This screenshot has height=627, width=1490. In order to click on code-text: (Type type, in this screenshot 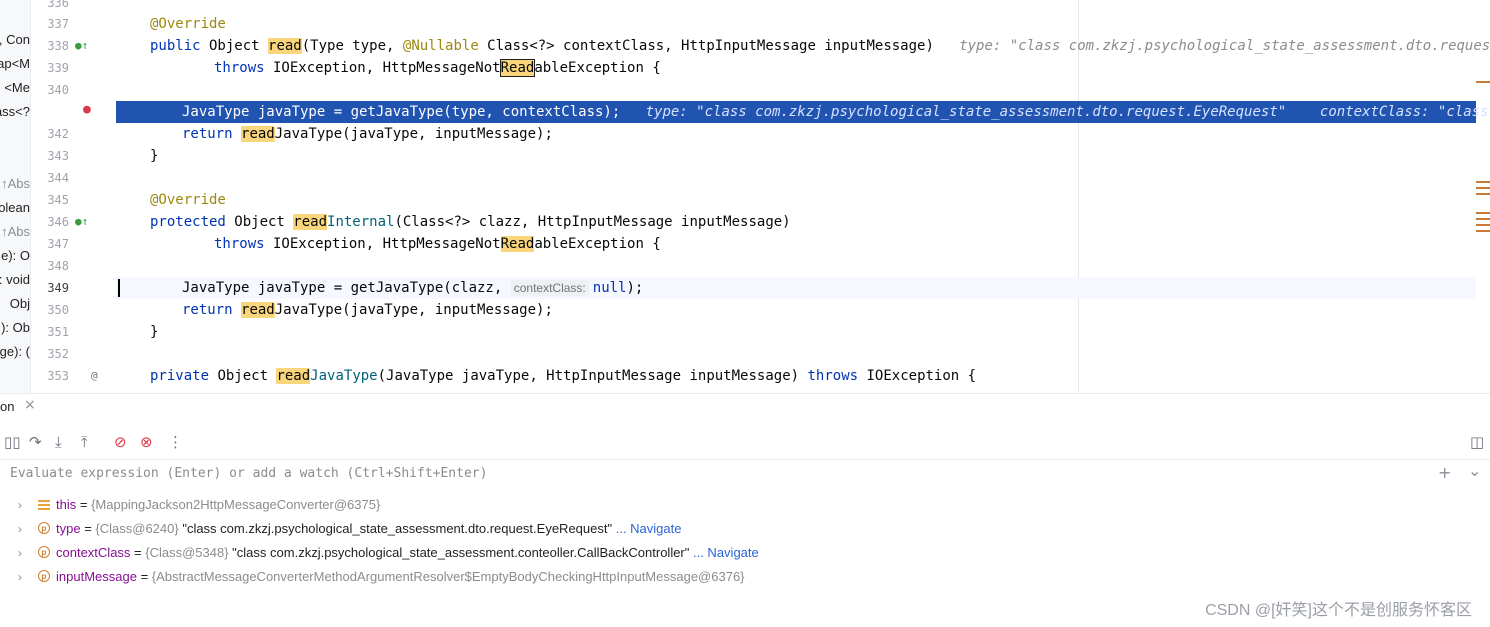, I will do `click(352, 46)`.